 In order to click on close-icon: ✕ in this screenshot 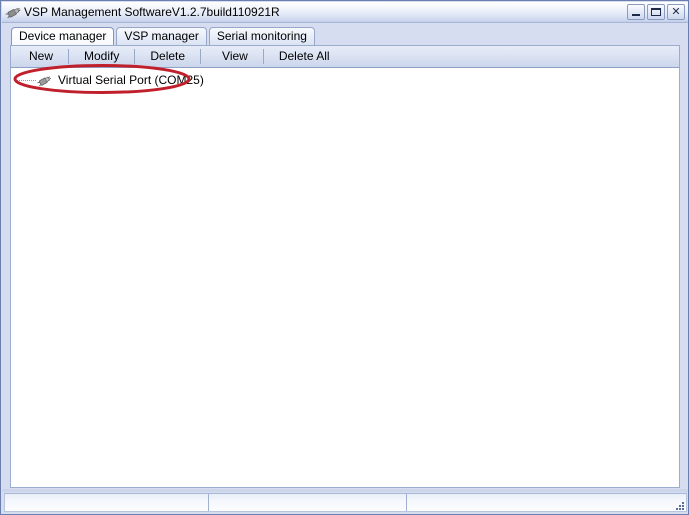, I will do `click(676, 11)`.